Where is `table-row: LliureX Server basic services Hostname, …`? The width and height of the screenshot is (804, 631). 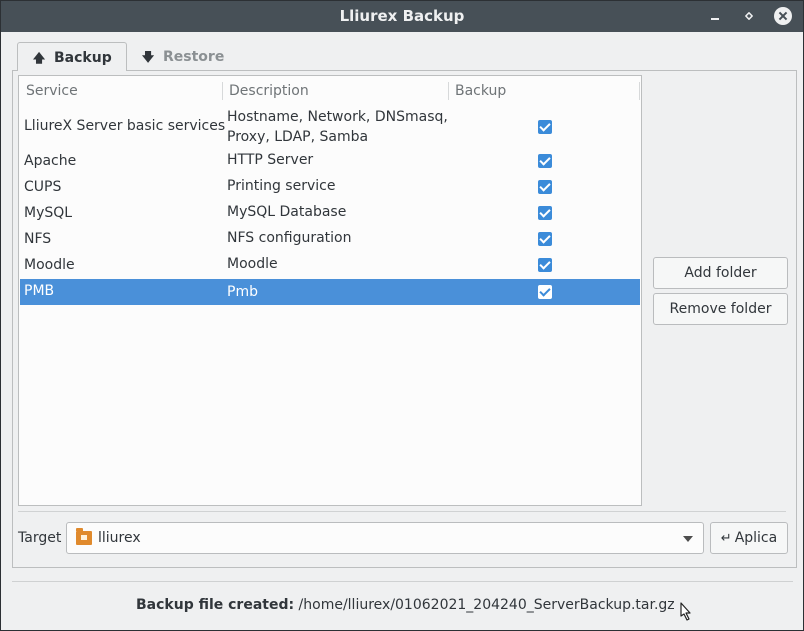 table-row: LliureX Server basic services Hostname, … is located at coordinates (330, 127).